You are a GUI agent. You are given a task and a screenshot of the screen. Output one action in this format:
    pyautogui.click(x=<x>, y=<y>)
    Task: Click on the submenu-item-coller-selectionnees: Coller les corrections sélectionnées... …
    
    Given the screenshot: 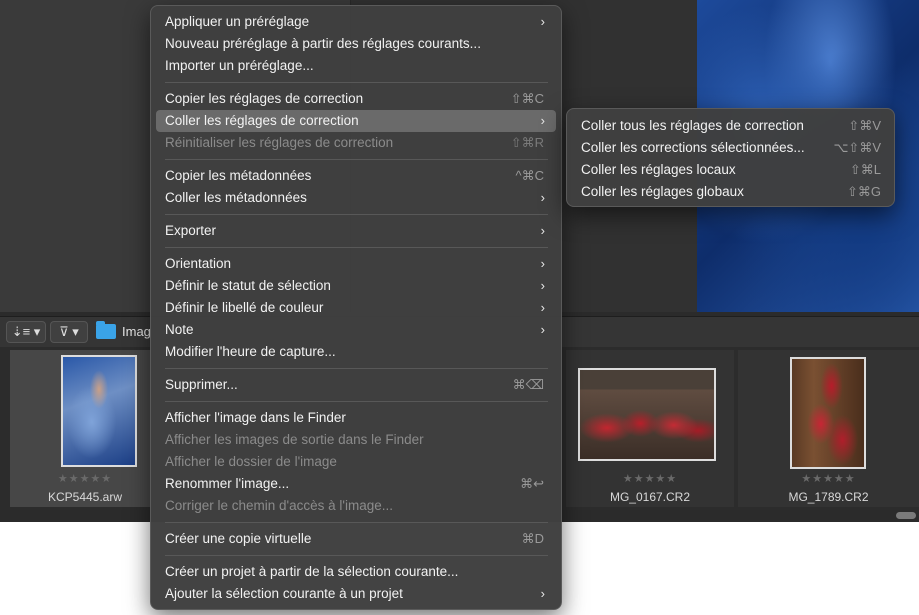 What is the action you would take?
    pyautogui.click(x=730, y=148)
    